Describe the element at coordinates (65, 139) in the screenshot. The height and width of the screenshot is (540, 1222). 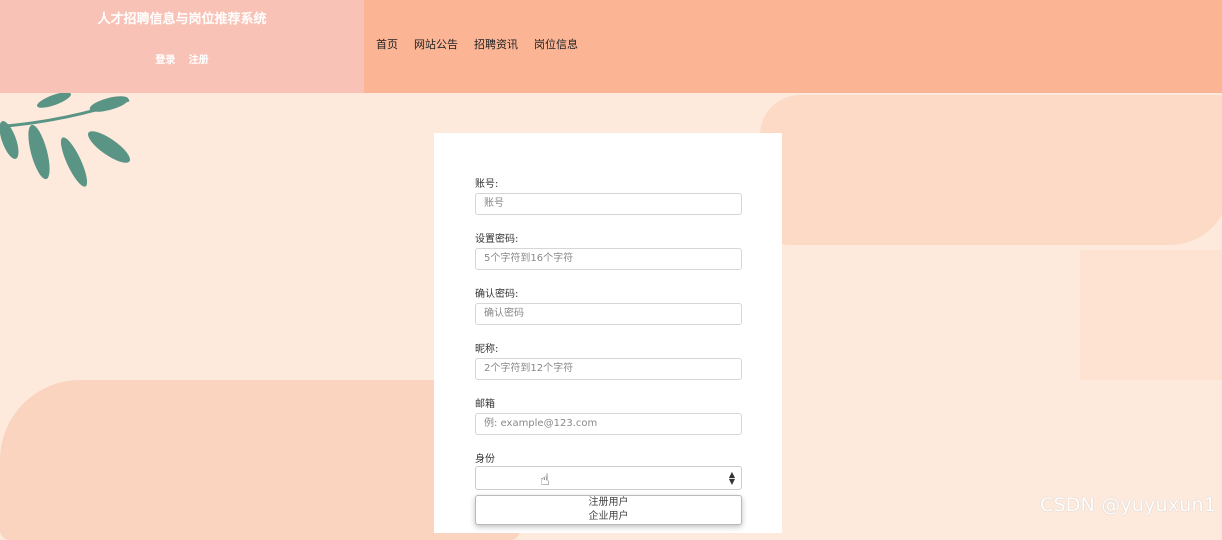
I see `leaf-decoration-icon` at that location.